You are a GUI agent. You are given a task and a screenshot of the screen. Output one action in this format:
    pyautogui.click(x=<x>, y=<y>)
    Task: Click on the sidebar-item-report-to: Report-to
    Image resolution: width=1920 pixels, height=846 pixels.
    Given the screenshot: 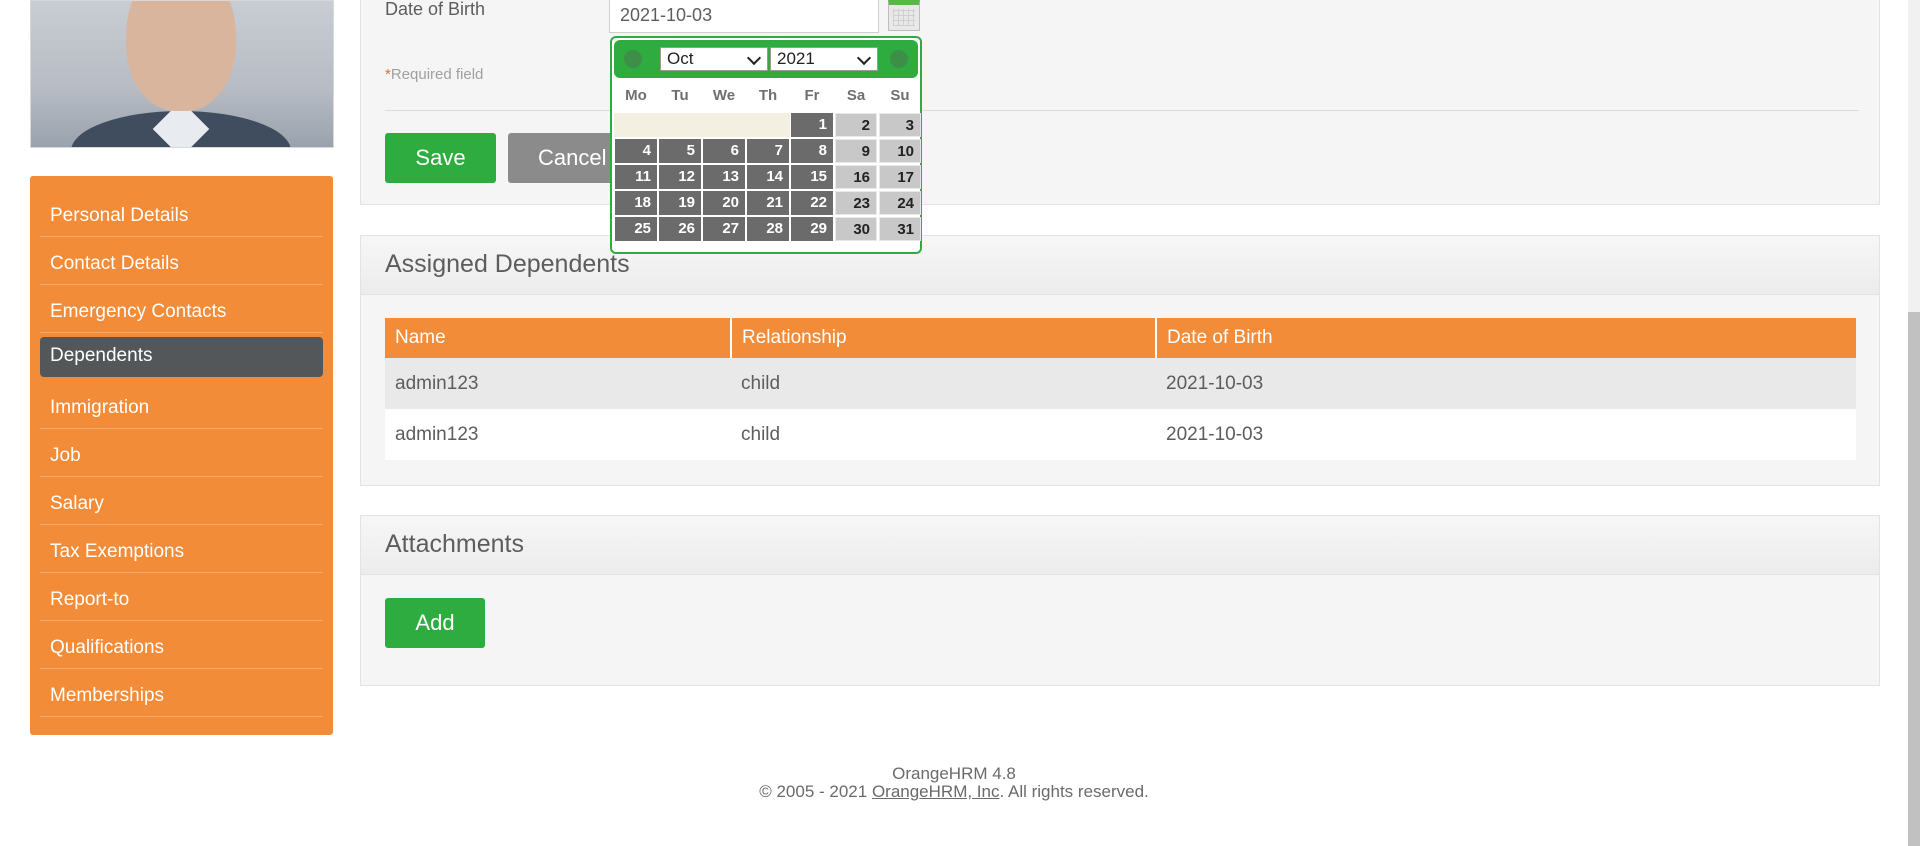 What is the action you would take?
    pyautogui.click(x=181, y=597)
    